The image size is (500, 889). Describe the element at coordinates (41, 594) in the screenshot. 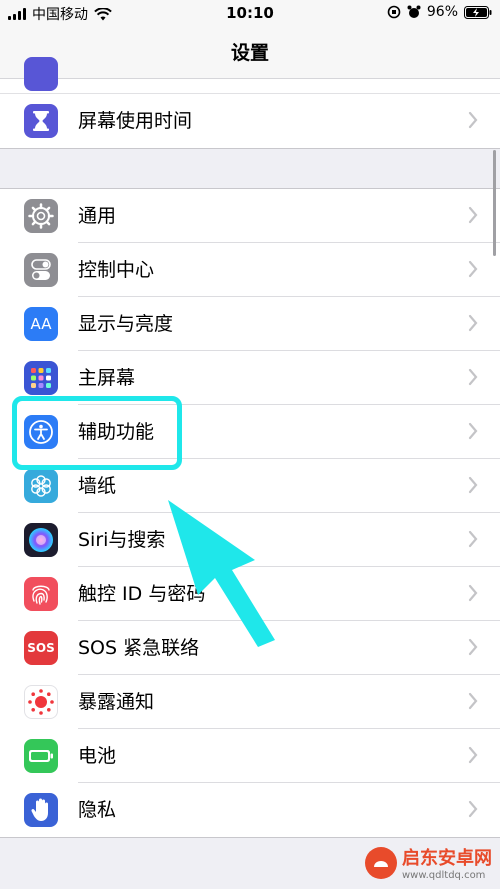

I see `fingerprint-icon` at that location.